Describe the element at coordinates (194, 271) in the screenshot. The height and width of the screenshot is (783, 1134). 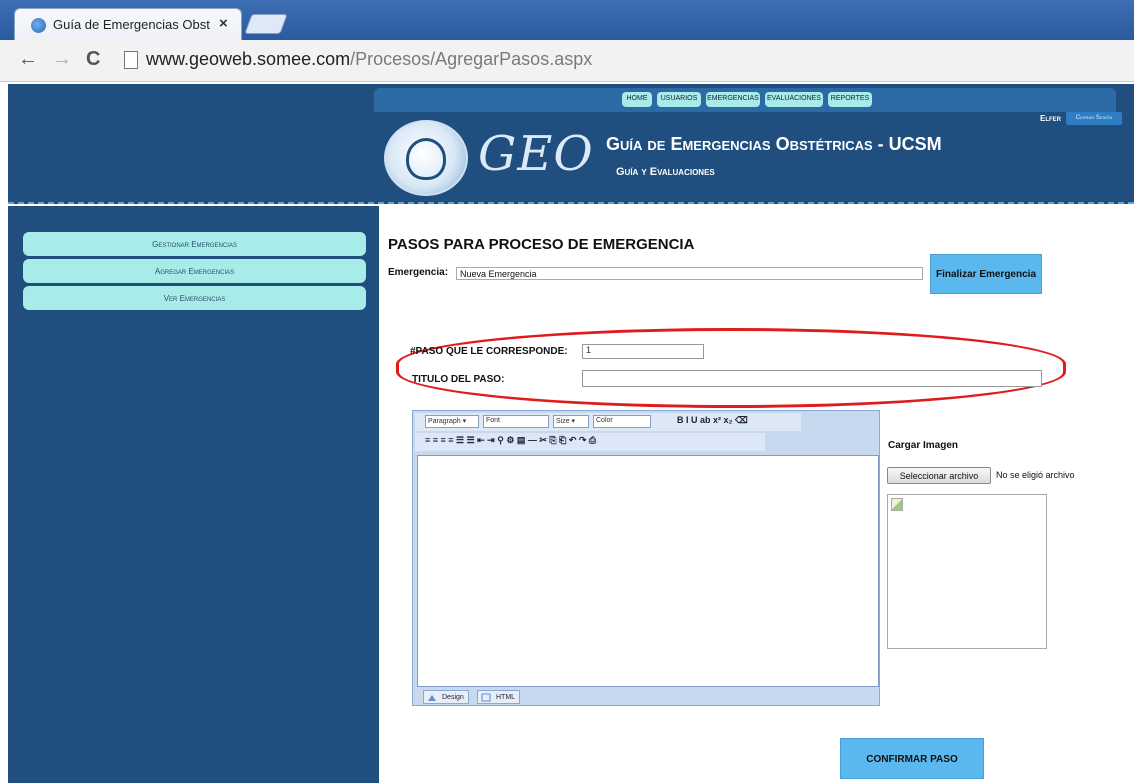
I see `sidebar-item-agregar-emergencias: Agregar Emergencias` at that location.